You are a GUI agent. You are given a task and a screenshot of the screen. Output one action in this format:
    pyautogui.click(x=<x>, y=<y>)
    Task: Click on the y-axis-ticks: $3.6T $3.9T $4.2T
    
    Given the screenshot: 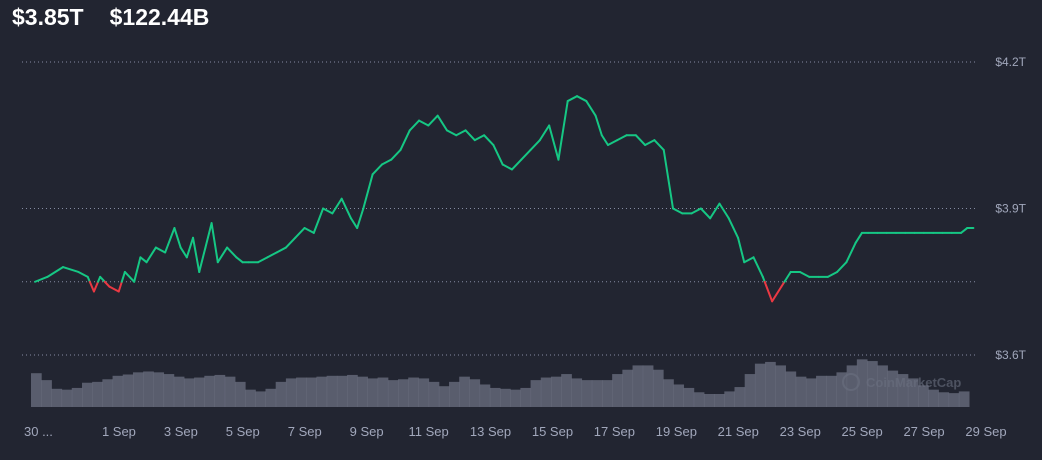 What is the action you would take?
    pyautogui.click(x=1010, y=208)
    